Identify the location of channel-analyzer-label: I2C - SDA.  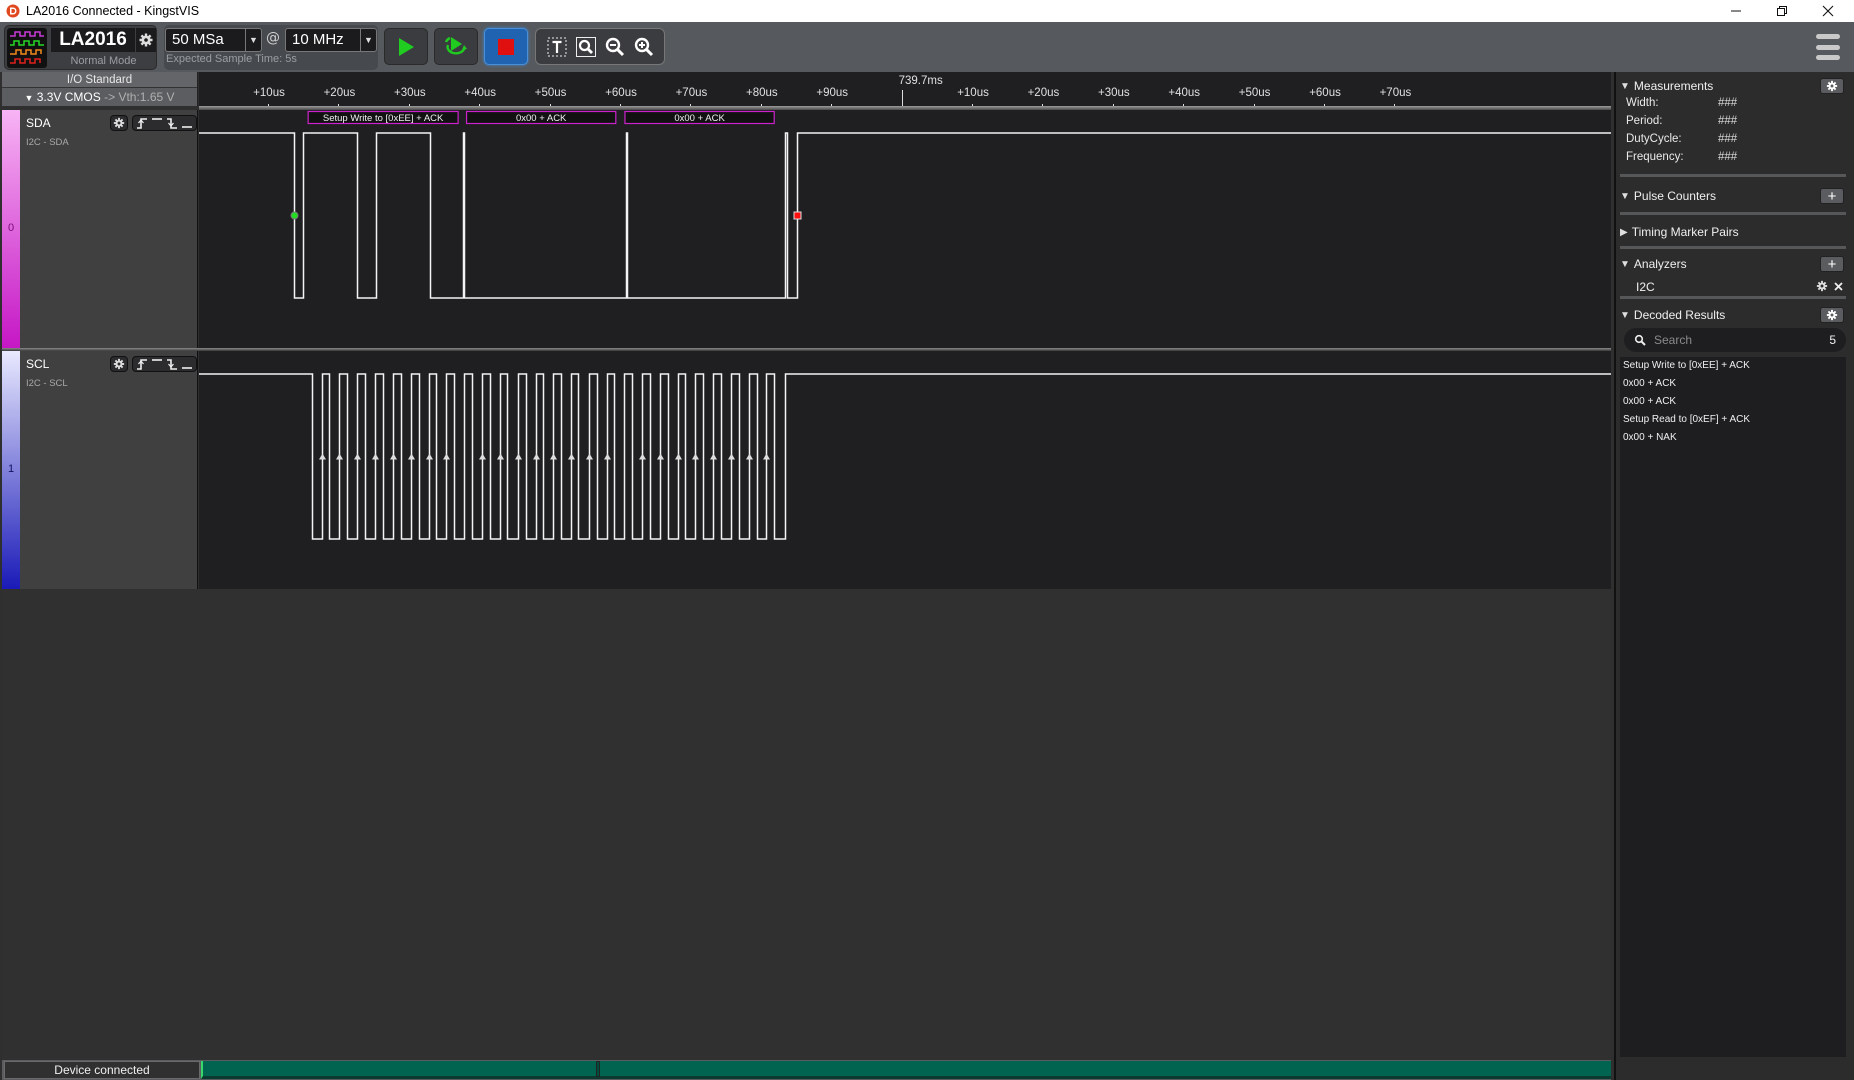
(47, 142).